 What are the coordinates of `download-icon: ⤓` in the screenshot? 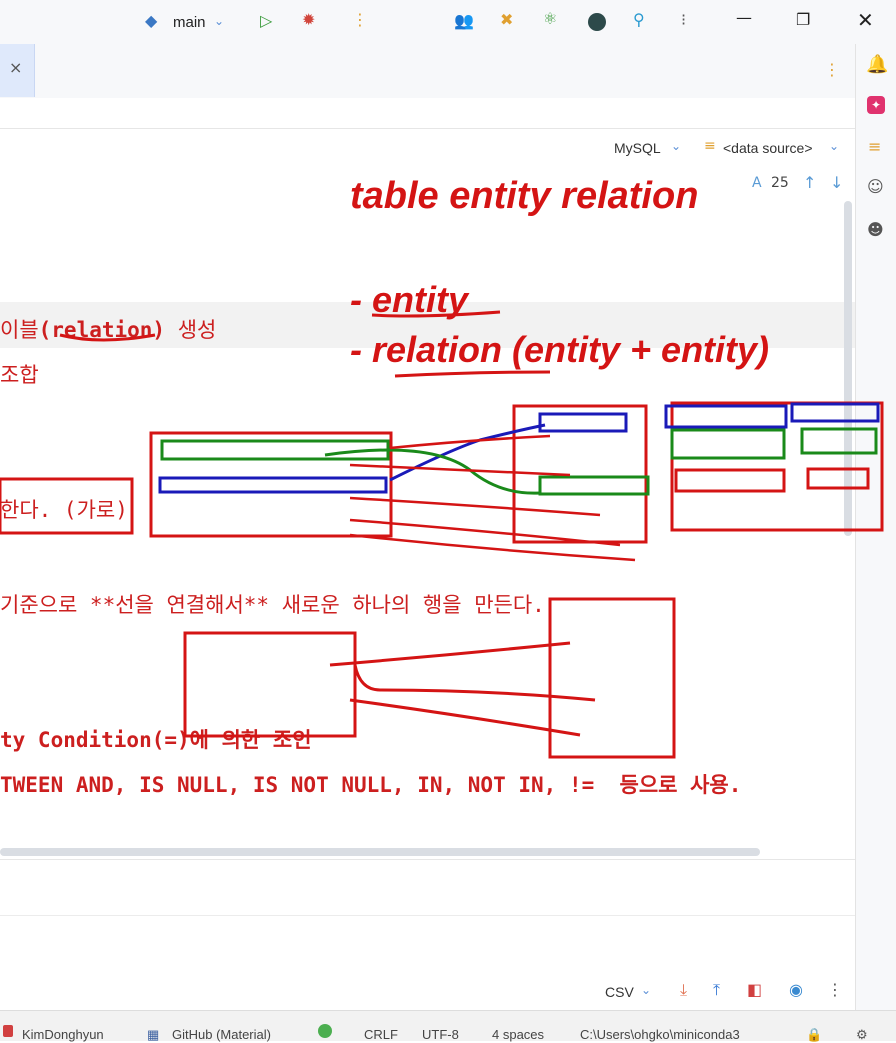 It's located at (683, 990).